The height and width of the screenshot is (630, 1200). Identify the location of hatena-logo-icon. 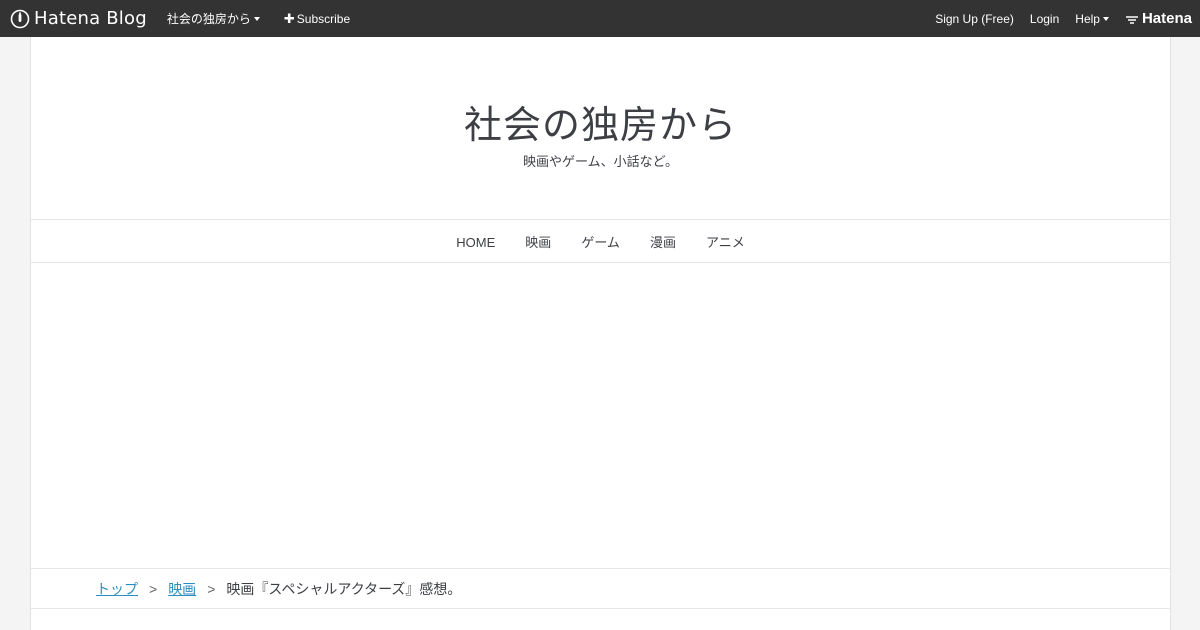
(1131, 19).